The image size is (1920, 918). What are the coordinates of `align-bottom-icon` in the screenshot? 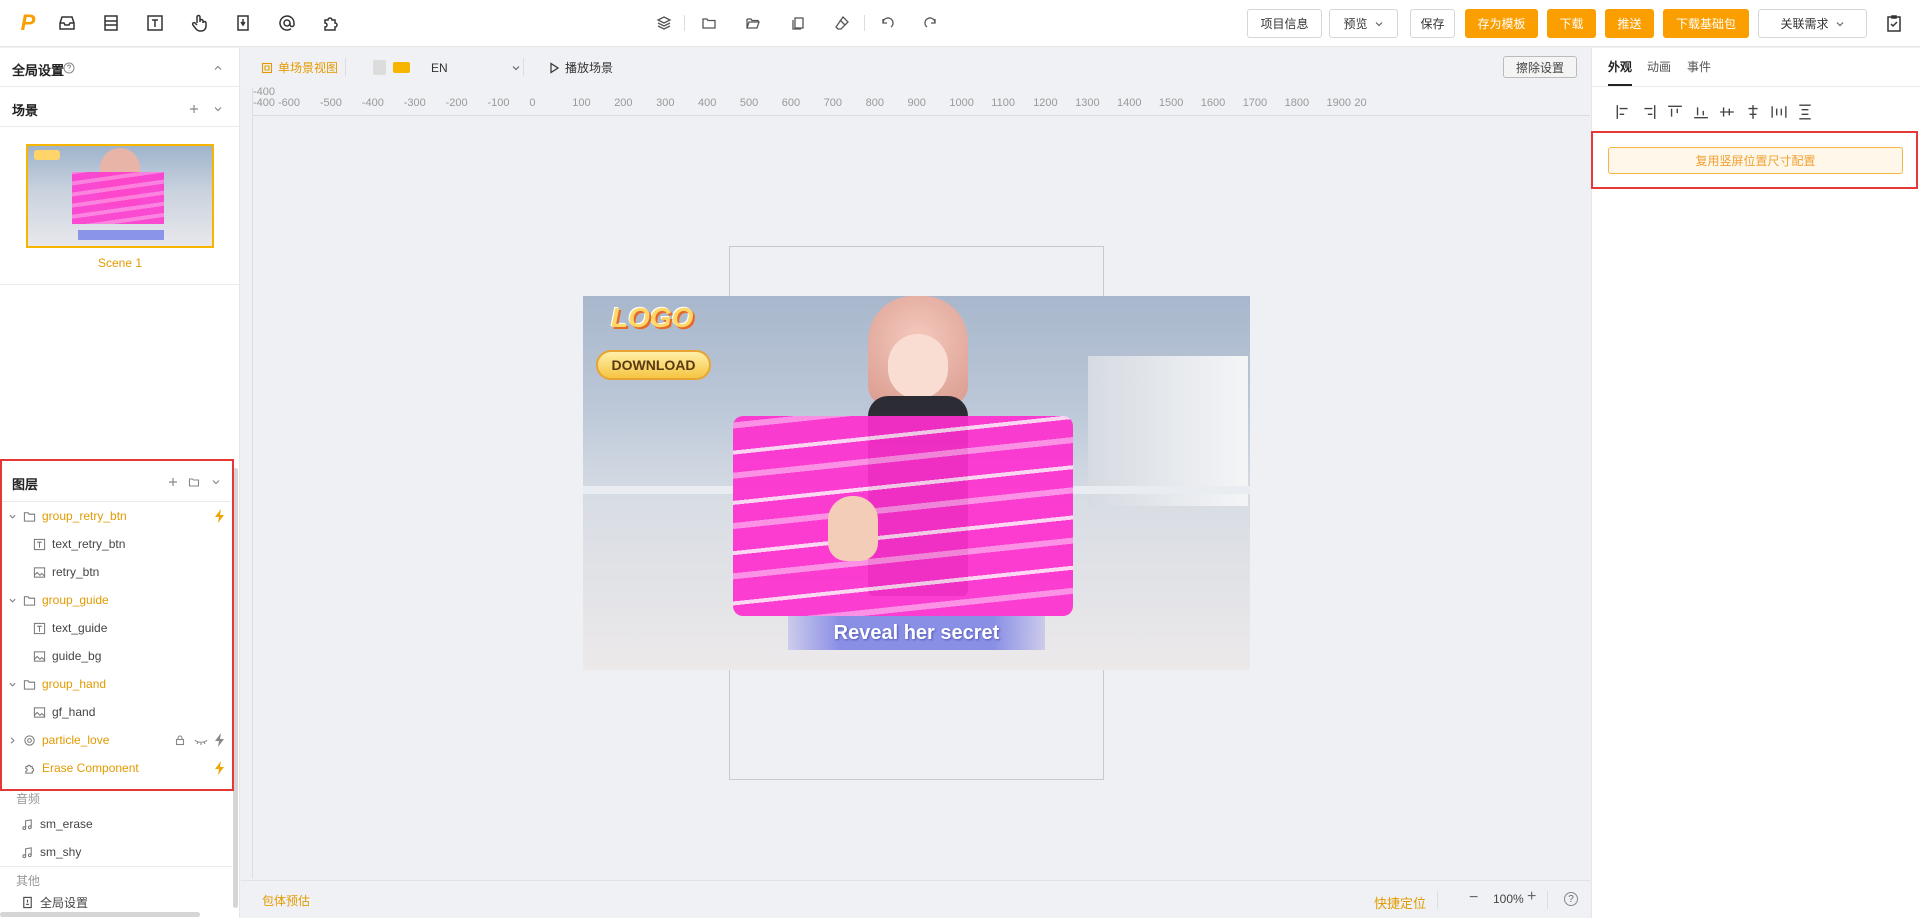 It's located at (1701, 112).